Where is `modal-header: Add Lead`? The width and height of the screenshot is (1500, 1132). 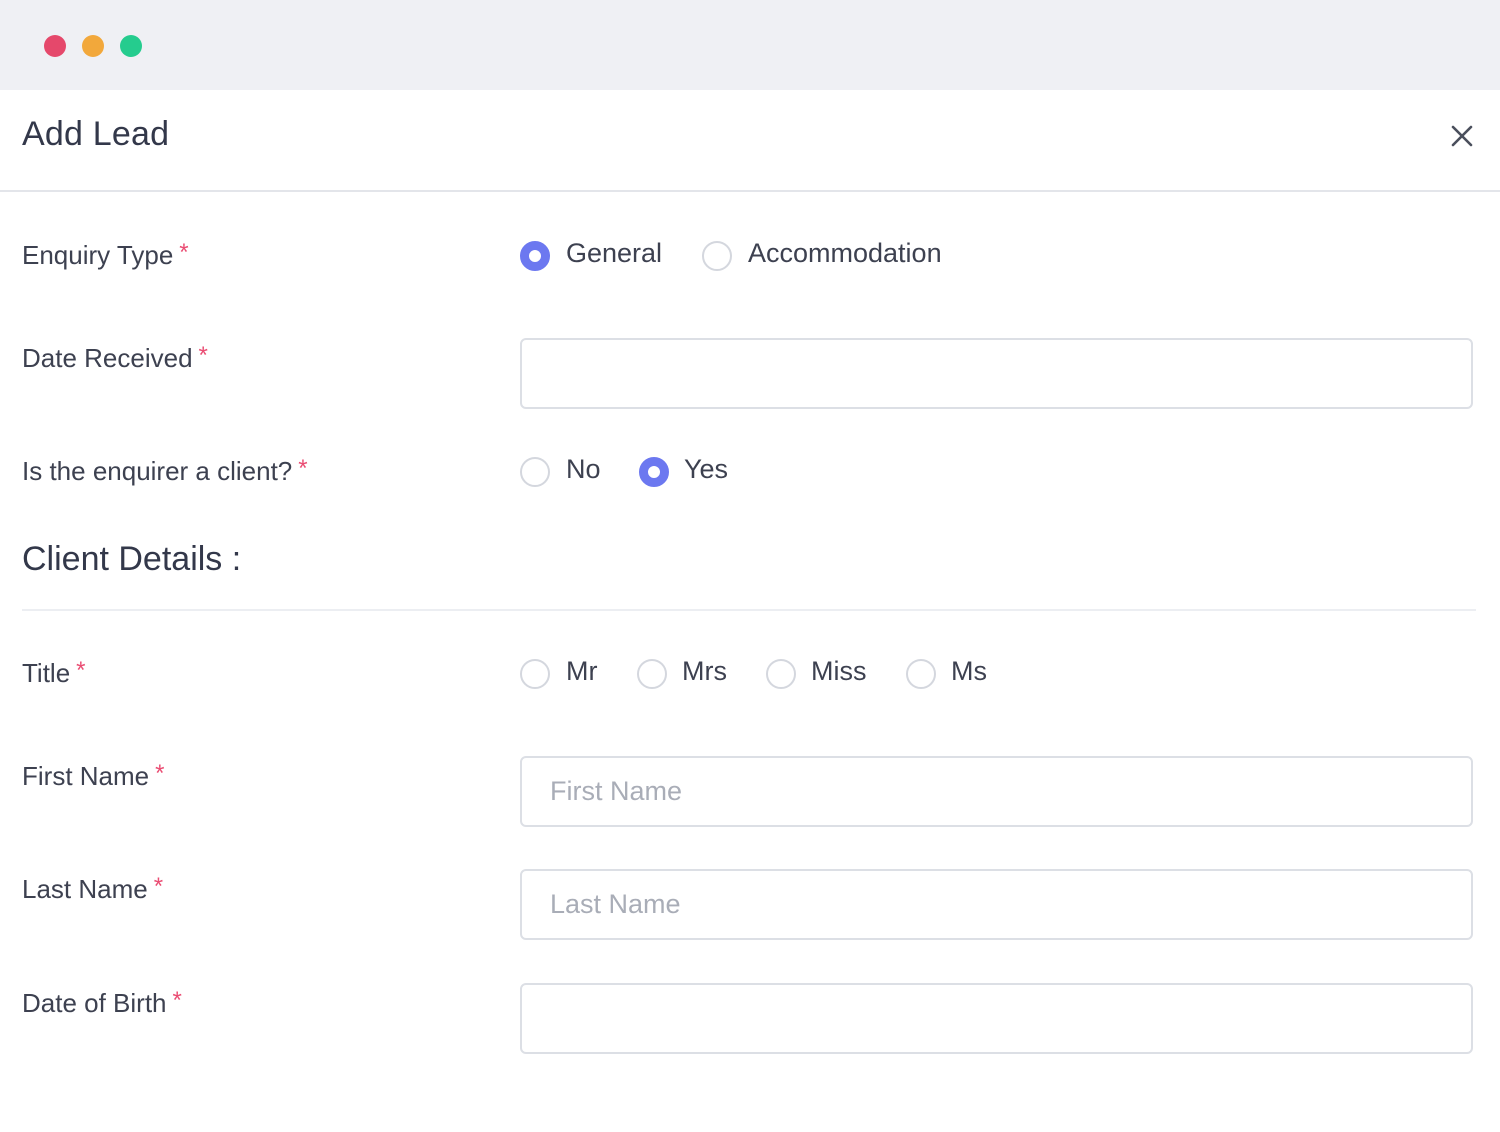
modal-header: Add Lead is located at coordinates (750, 141).